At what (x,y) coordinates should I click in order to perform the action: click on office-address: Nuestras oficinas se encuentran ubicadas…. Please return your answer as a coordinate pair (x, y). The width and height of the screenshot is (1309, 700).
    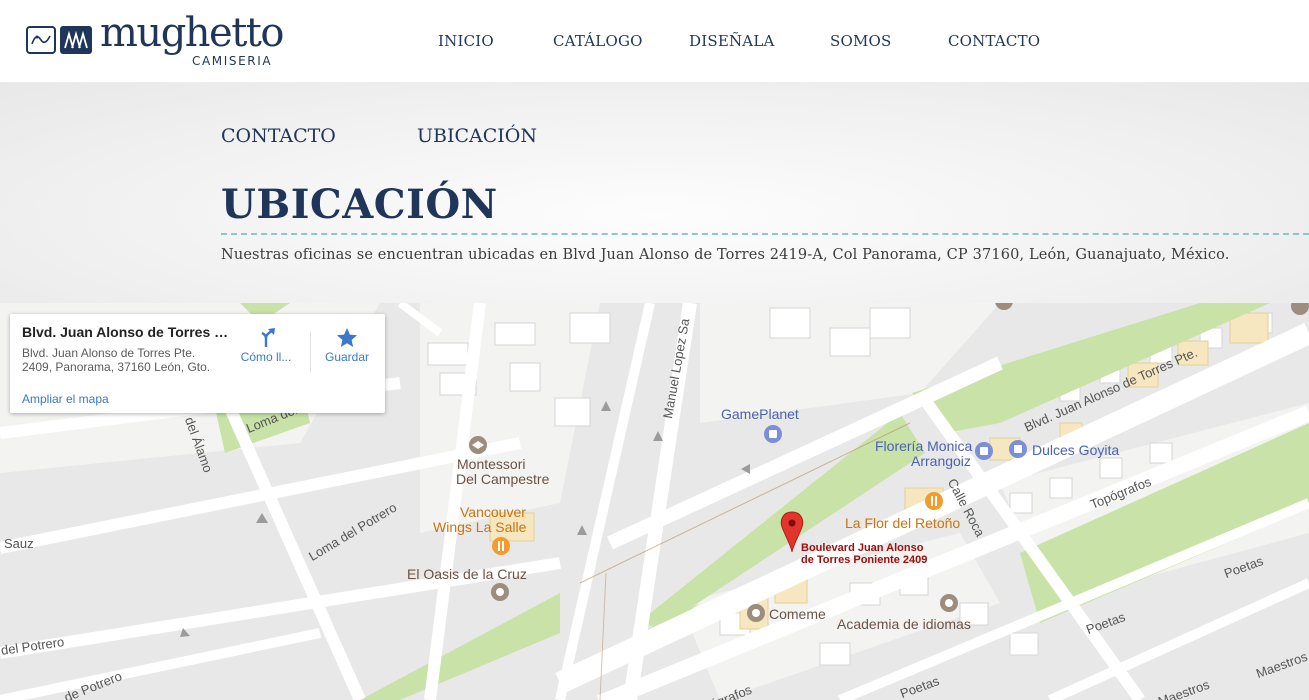
    Looking at the image, I should click on (725, 255).